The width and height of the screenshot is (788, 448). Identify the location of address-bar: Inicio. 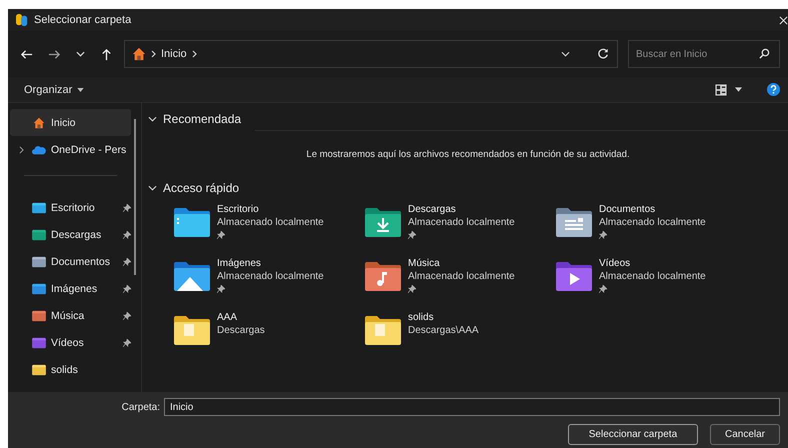
(371, 54).